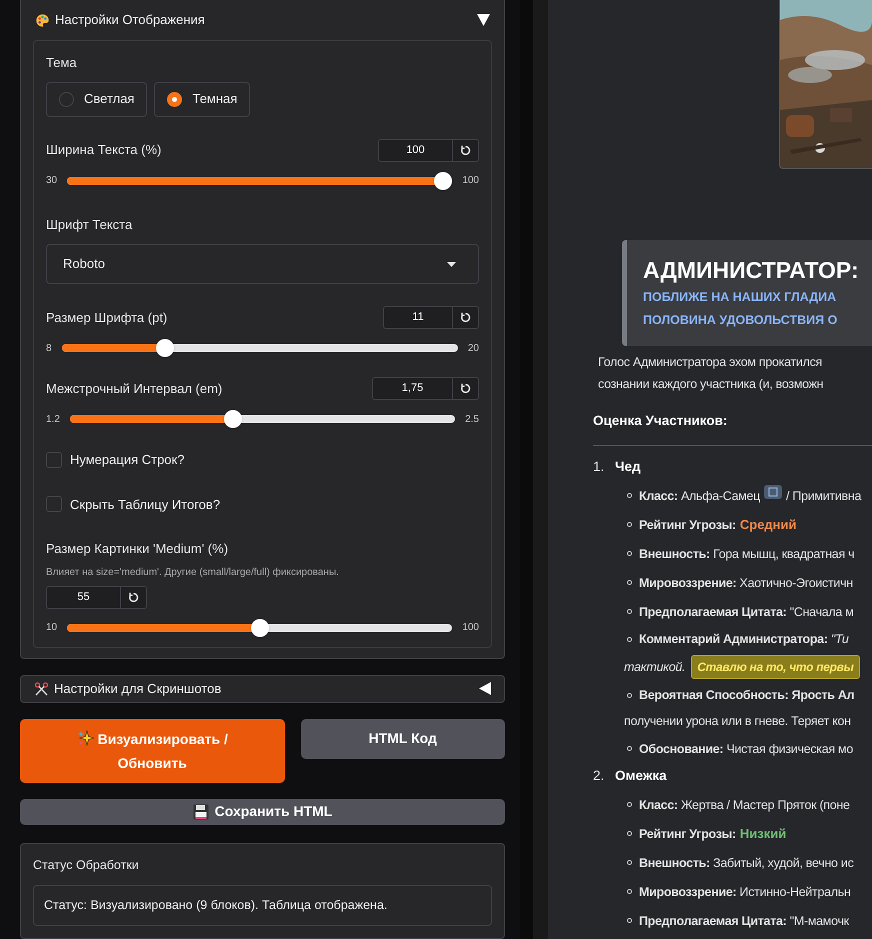  What do you see at coordinates (740, 320) in the screenshot?
I see `callout-subtitle: ПОЛОВИНА УДОВОЛЬСТВИЯ О` at bounding box center [740, 320].